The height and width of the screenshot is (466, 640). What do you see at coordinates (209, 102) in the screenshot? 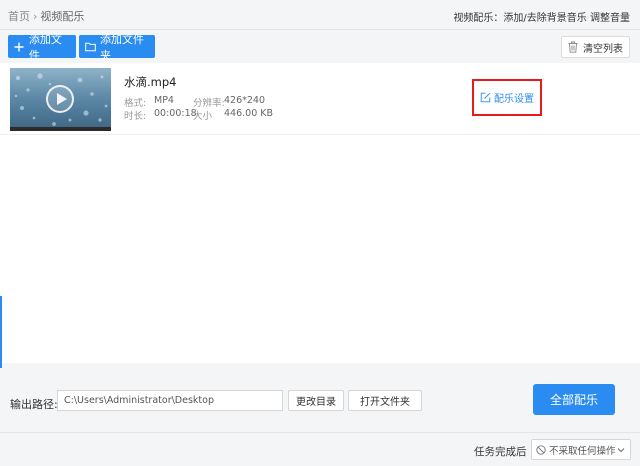
I see `resolution-meta: 分辨率:` at bounding box center [209, 102].